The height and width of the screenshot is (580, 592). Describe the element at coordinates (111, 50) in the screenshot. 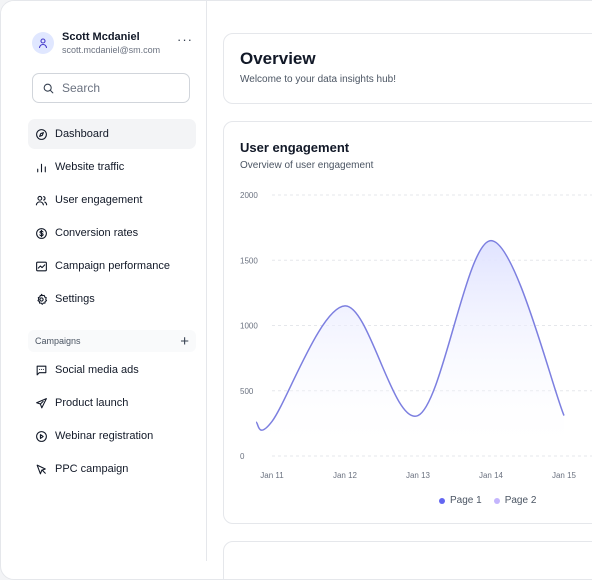

I see `user-email: scott.mcdaniel@sm.com` at that location.